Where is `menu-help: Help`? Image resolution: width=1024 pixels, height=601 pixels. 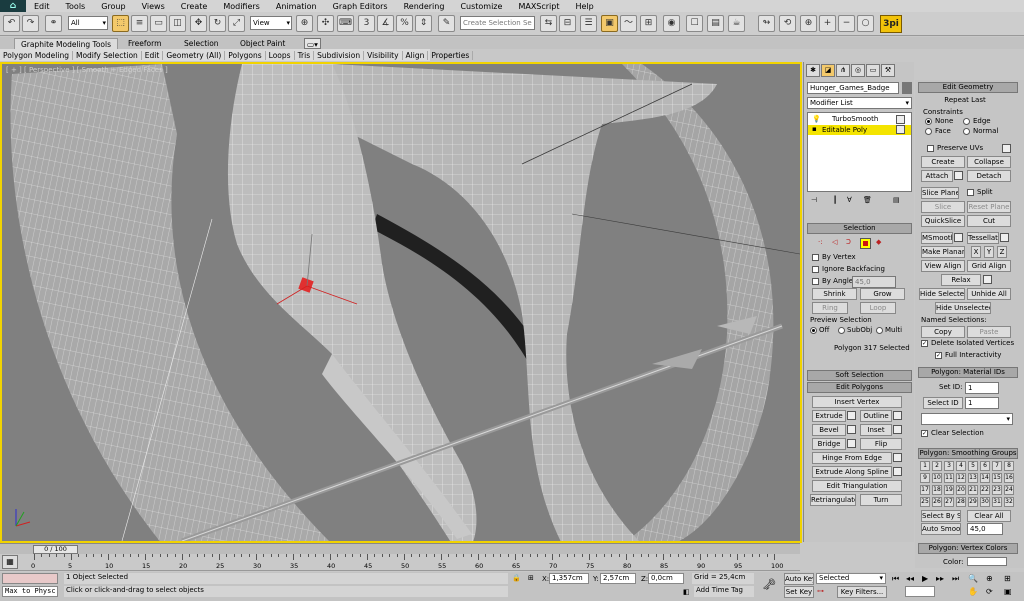
menu-help: Help is located at coordinates (585, 6).